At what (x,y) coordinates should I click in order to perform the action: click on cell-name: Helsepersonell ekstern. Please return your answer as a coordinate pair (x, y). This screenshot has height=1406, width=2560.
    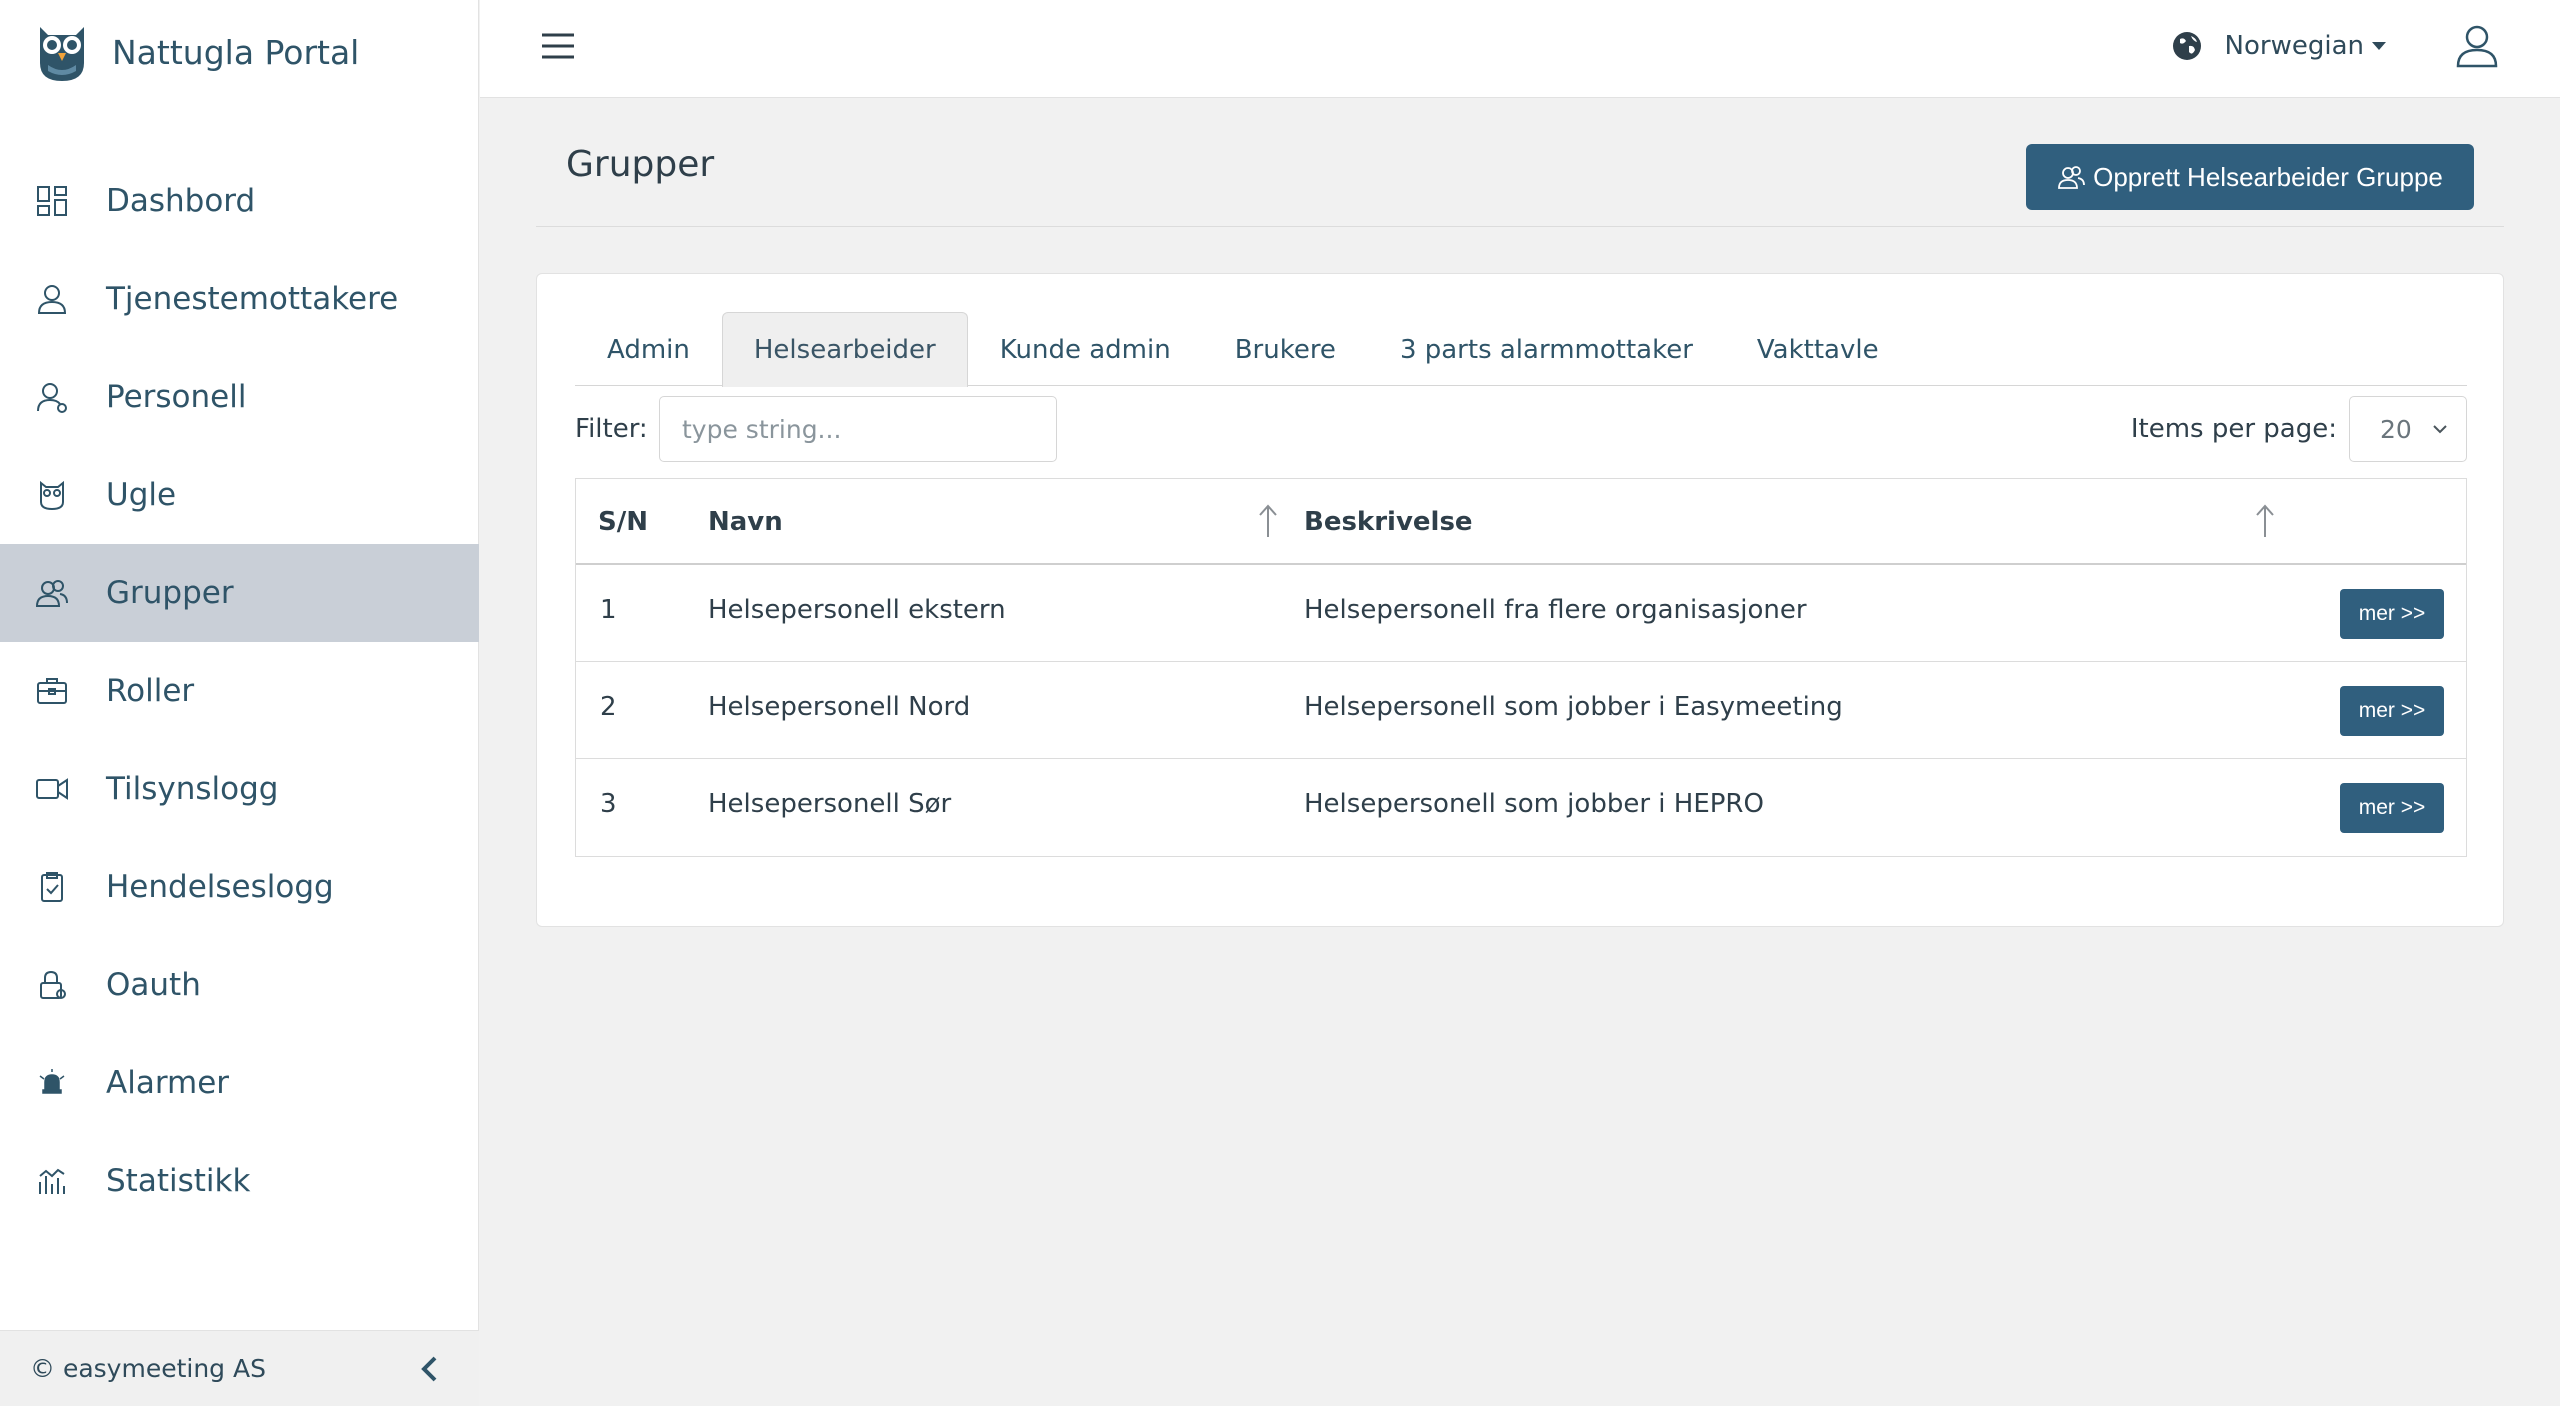
    Looking at the image, I should click on (857, 610).